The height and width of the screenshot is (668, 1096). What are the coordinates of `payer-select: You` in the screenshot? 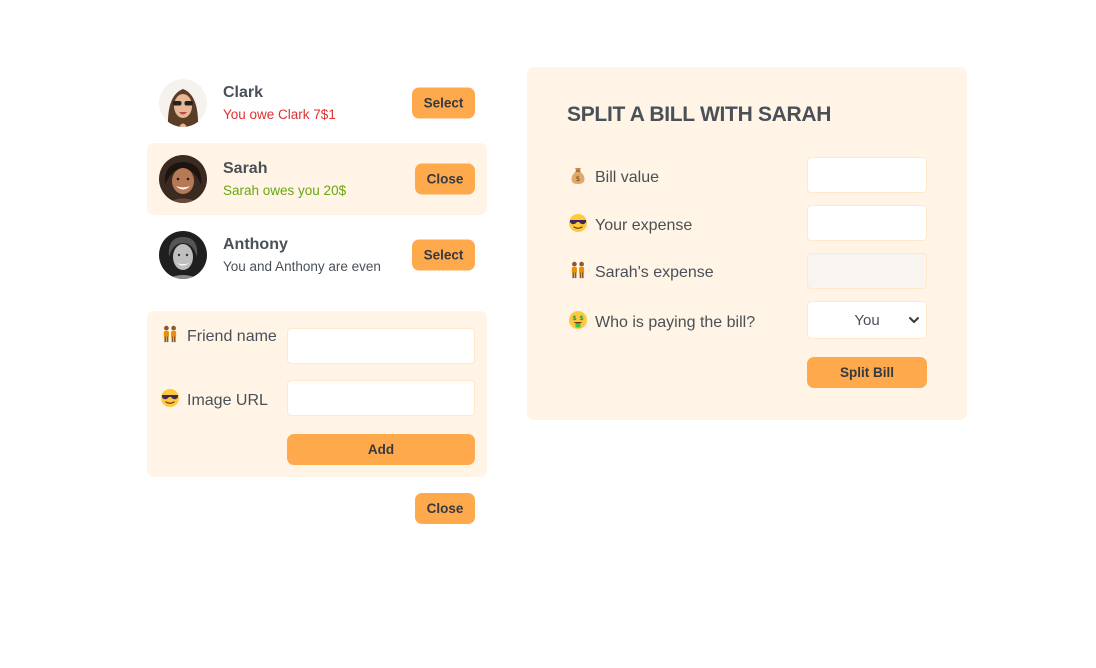 It's located at (867, 320).